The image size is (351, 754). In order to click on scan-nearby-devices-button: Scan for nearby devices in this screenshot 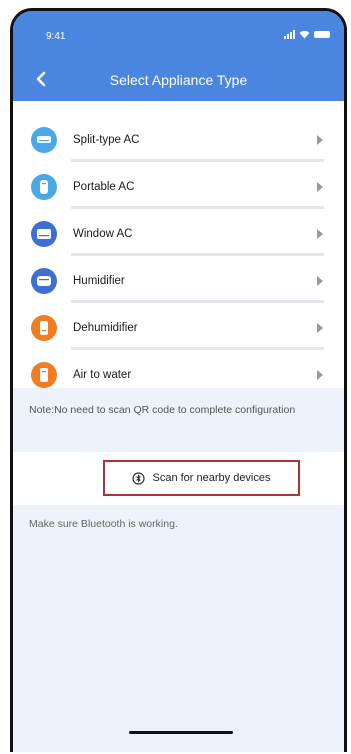, I will do `click(201, 478)`.